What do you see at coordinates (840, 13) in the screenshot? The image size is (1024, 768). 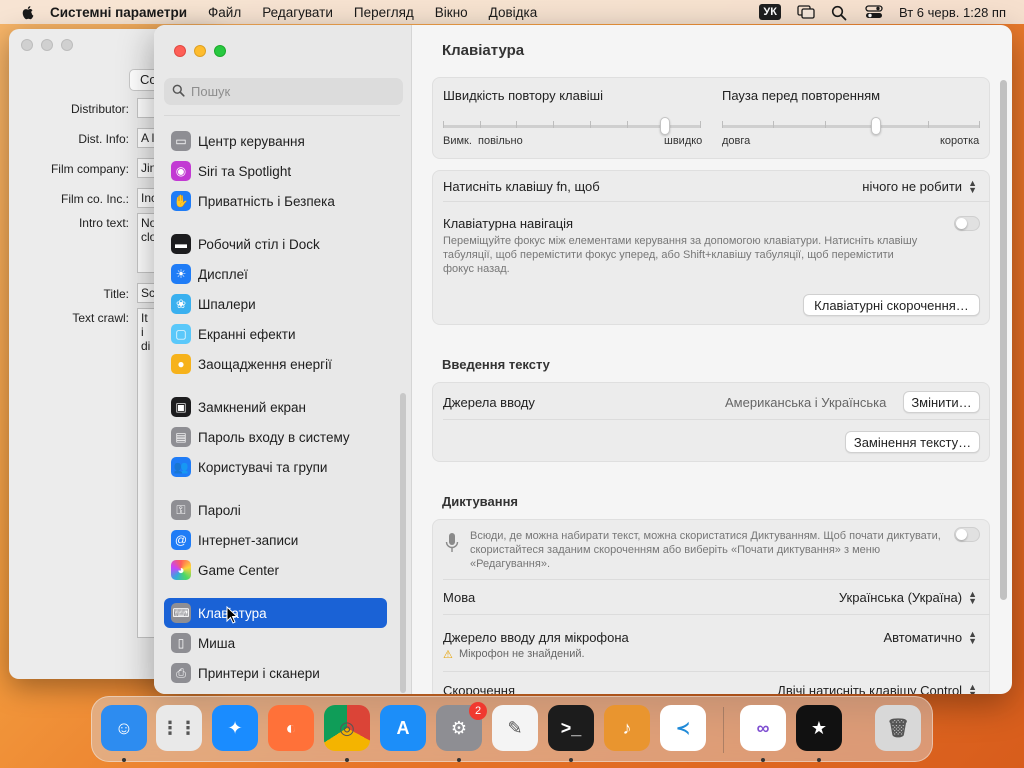 I see `search-icon` at bounding box center [840, 13].